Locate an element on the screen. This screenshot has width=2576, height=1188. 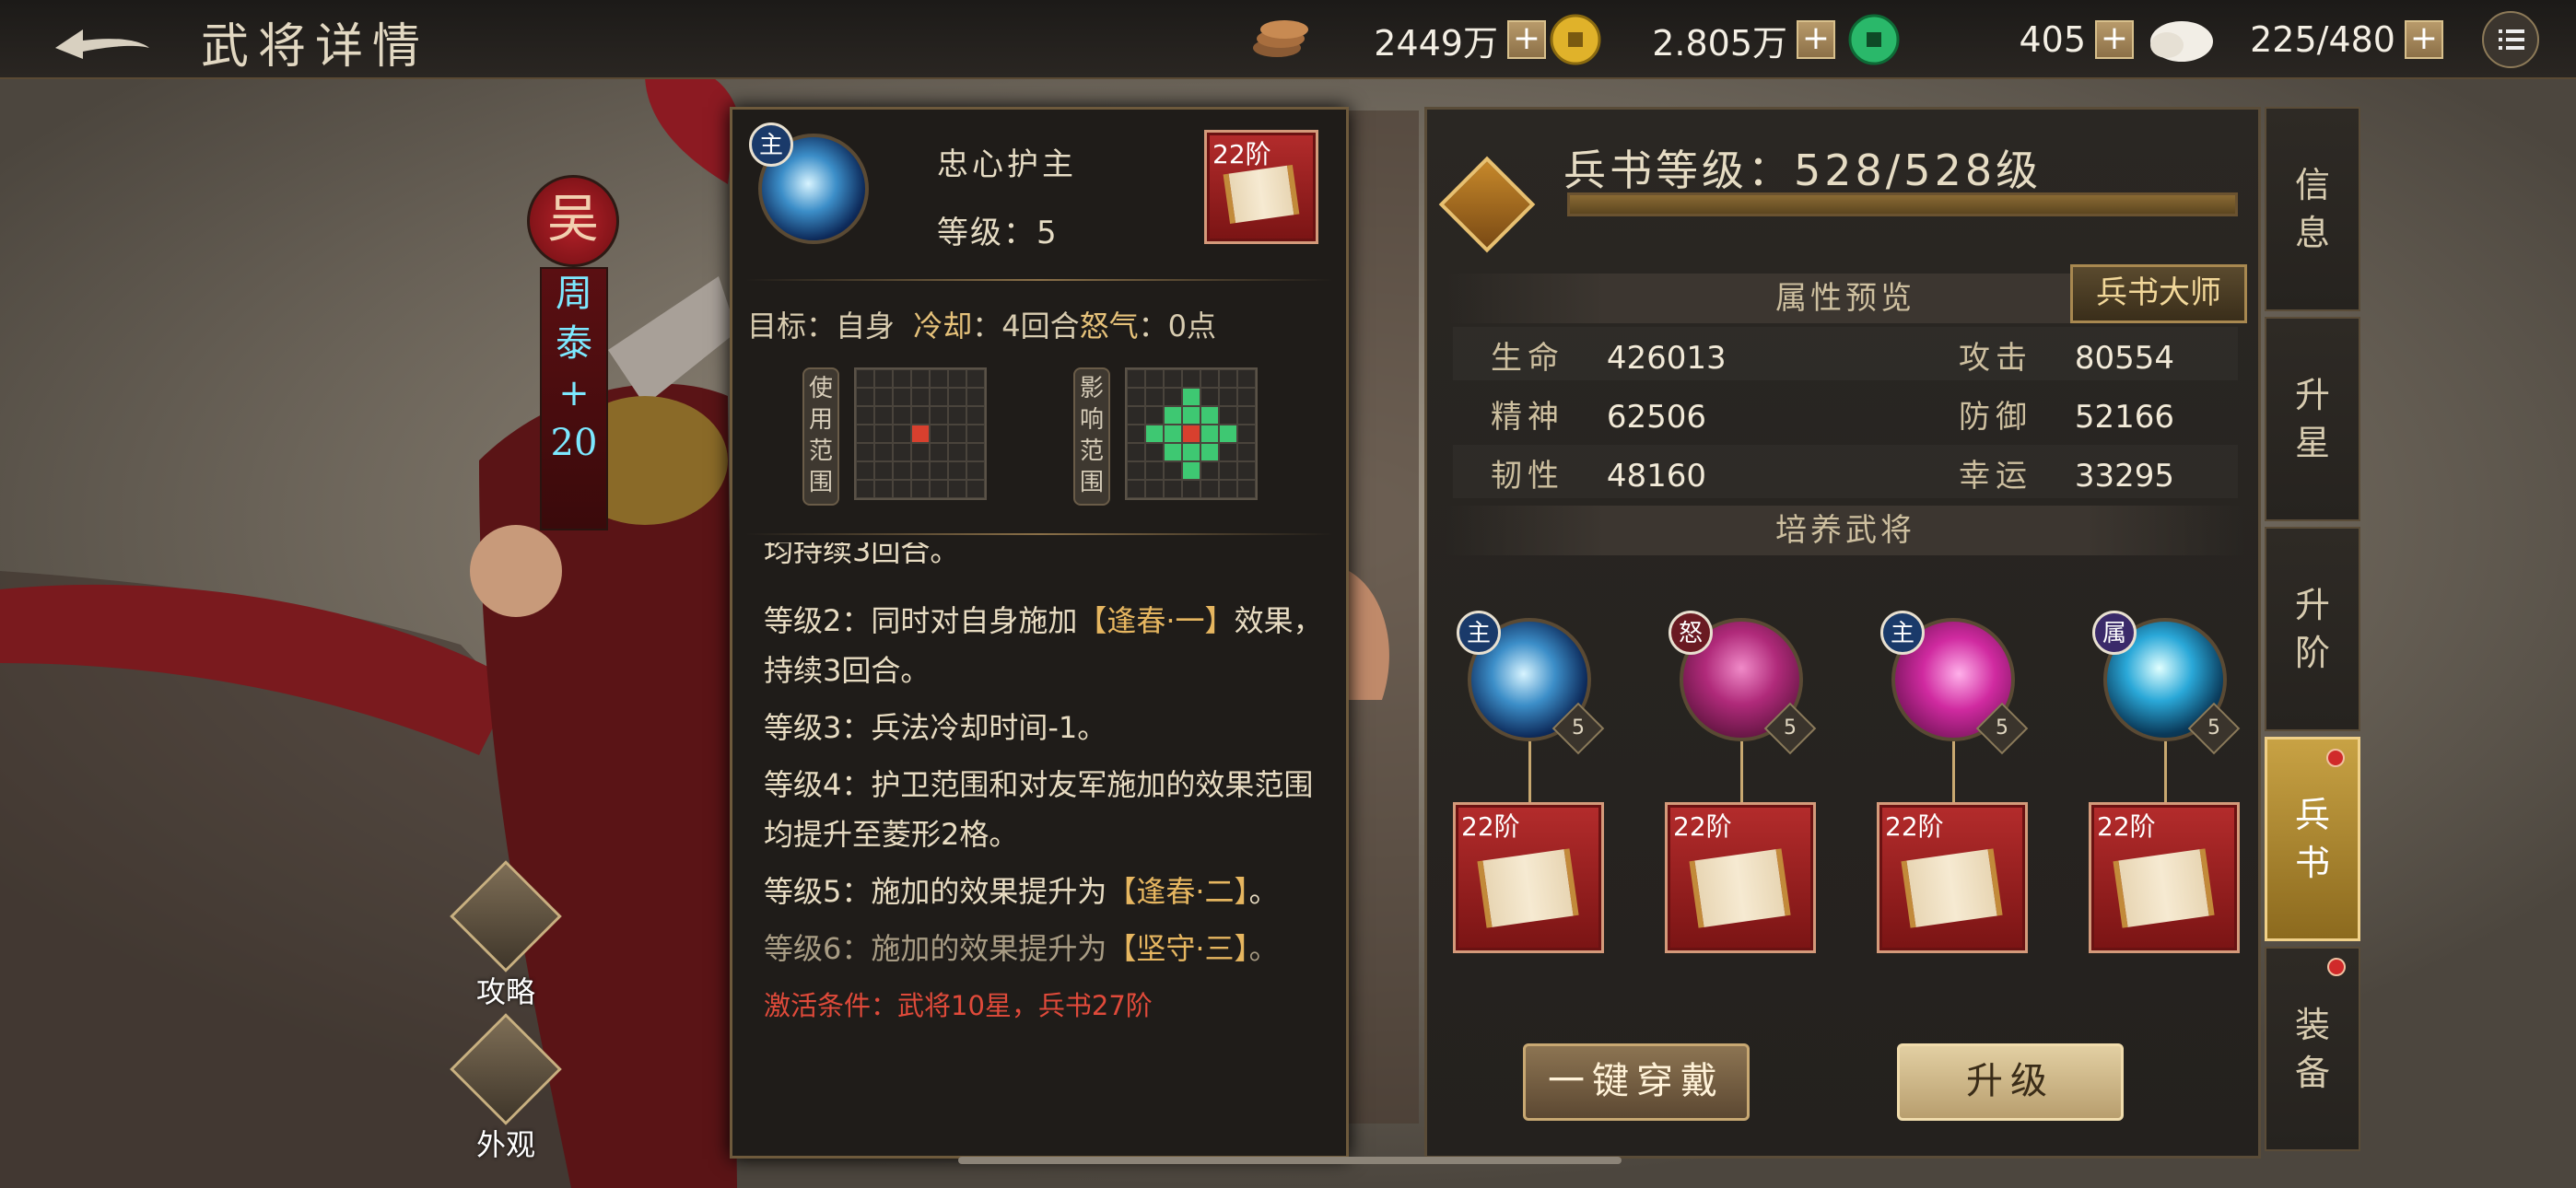
guide-button: 攻略 is located at coordinates (506, 935).